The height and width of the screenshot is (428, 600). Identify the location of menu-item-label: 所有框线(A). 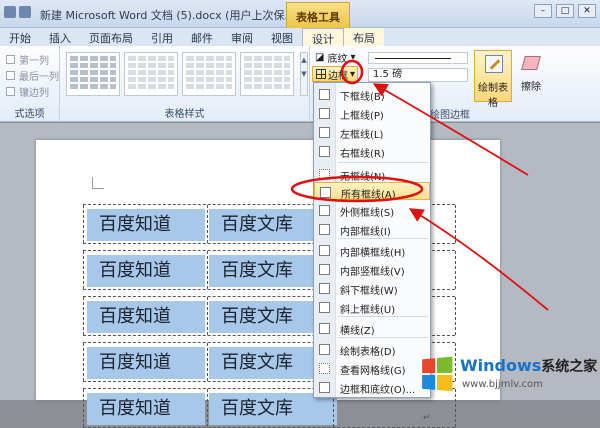
(368, 195).